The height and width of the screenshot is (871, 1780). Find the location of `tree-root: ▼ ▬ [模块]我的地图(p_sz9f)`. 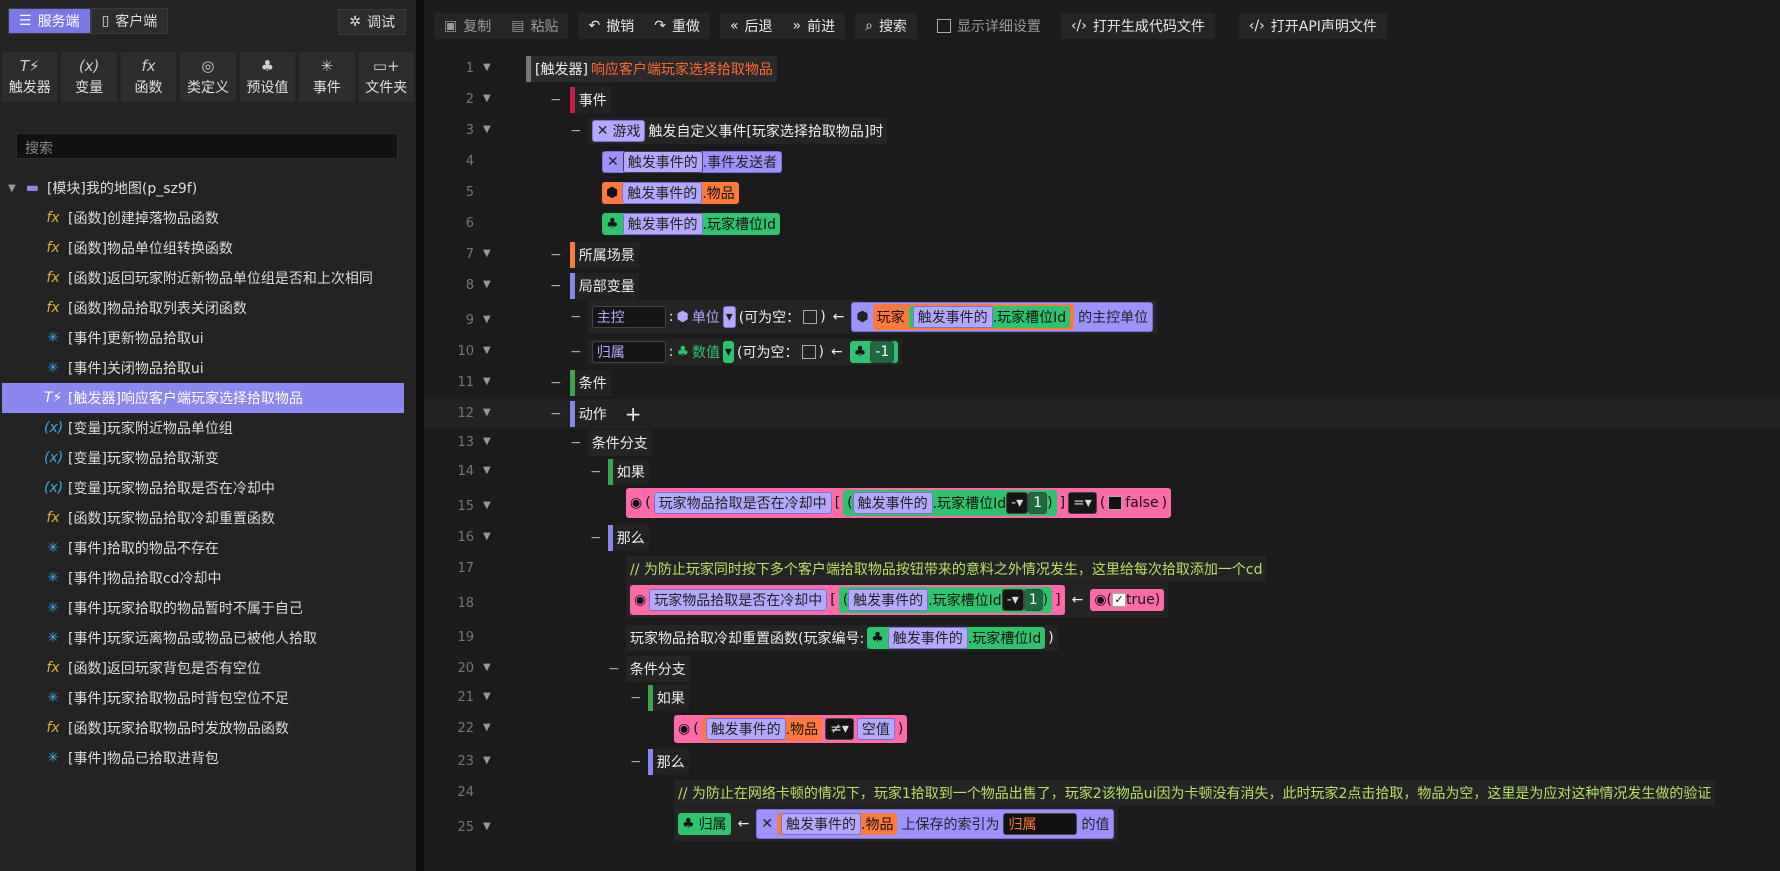

tree-root: ▼ ▬ [模块]我的地图(p_sz9f) is located at coordinates (208, 188).